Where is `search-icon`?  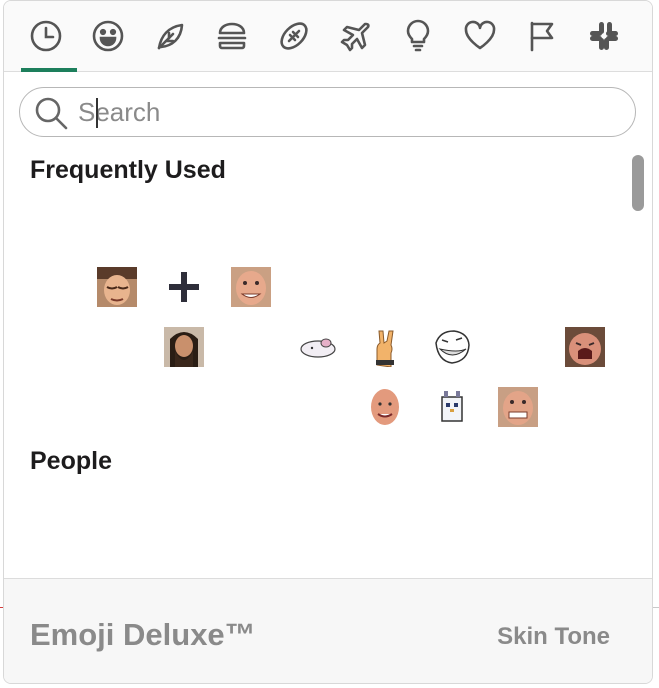 search-icon is located at coordinates (51, 113).